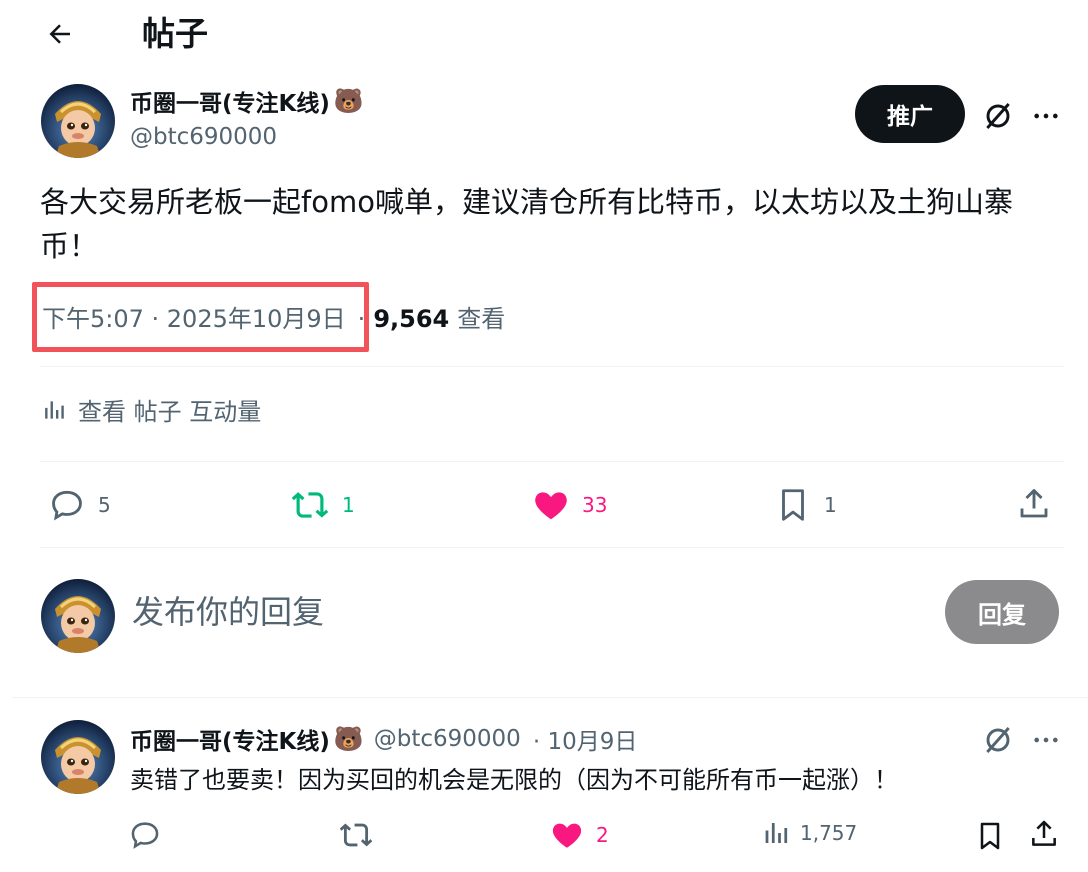  What do you see at coordinates (1002, 612) in the screenshot?
I see `reply-submit-button: 回复` at bounding box center [1002, 612].